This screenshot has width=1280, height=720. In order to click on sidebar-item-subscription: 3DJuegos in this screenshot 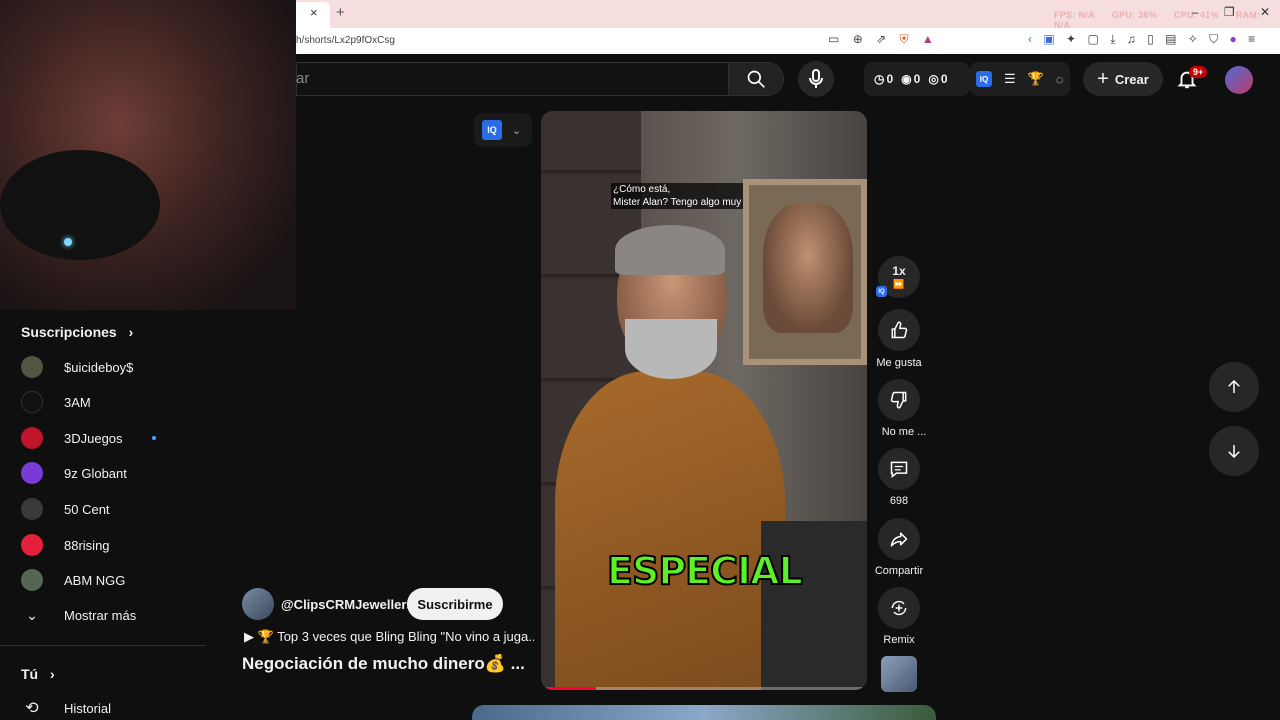, I will do `click(111, 438)`.